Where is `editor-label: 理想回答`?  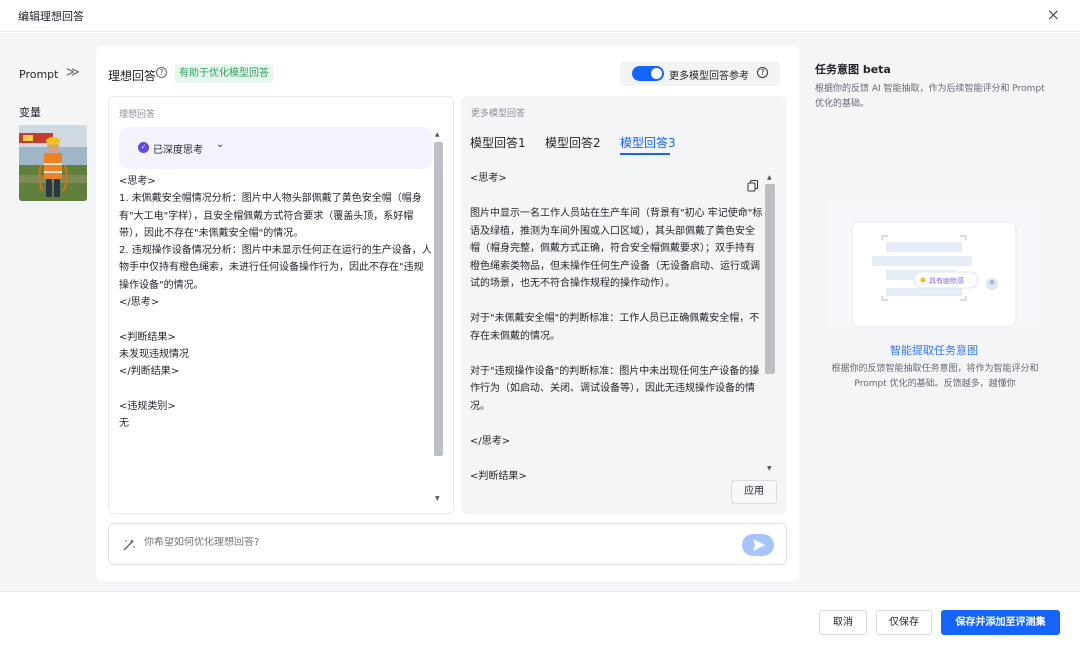 editor-label: 理想回答 is located at coordinates (137, 115).